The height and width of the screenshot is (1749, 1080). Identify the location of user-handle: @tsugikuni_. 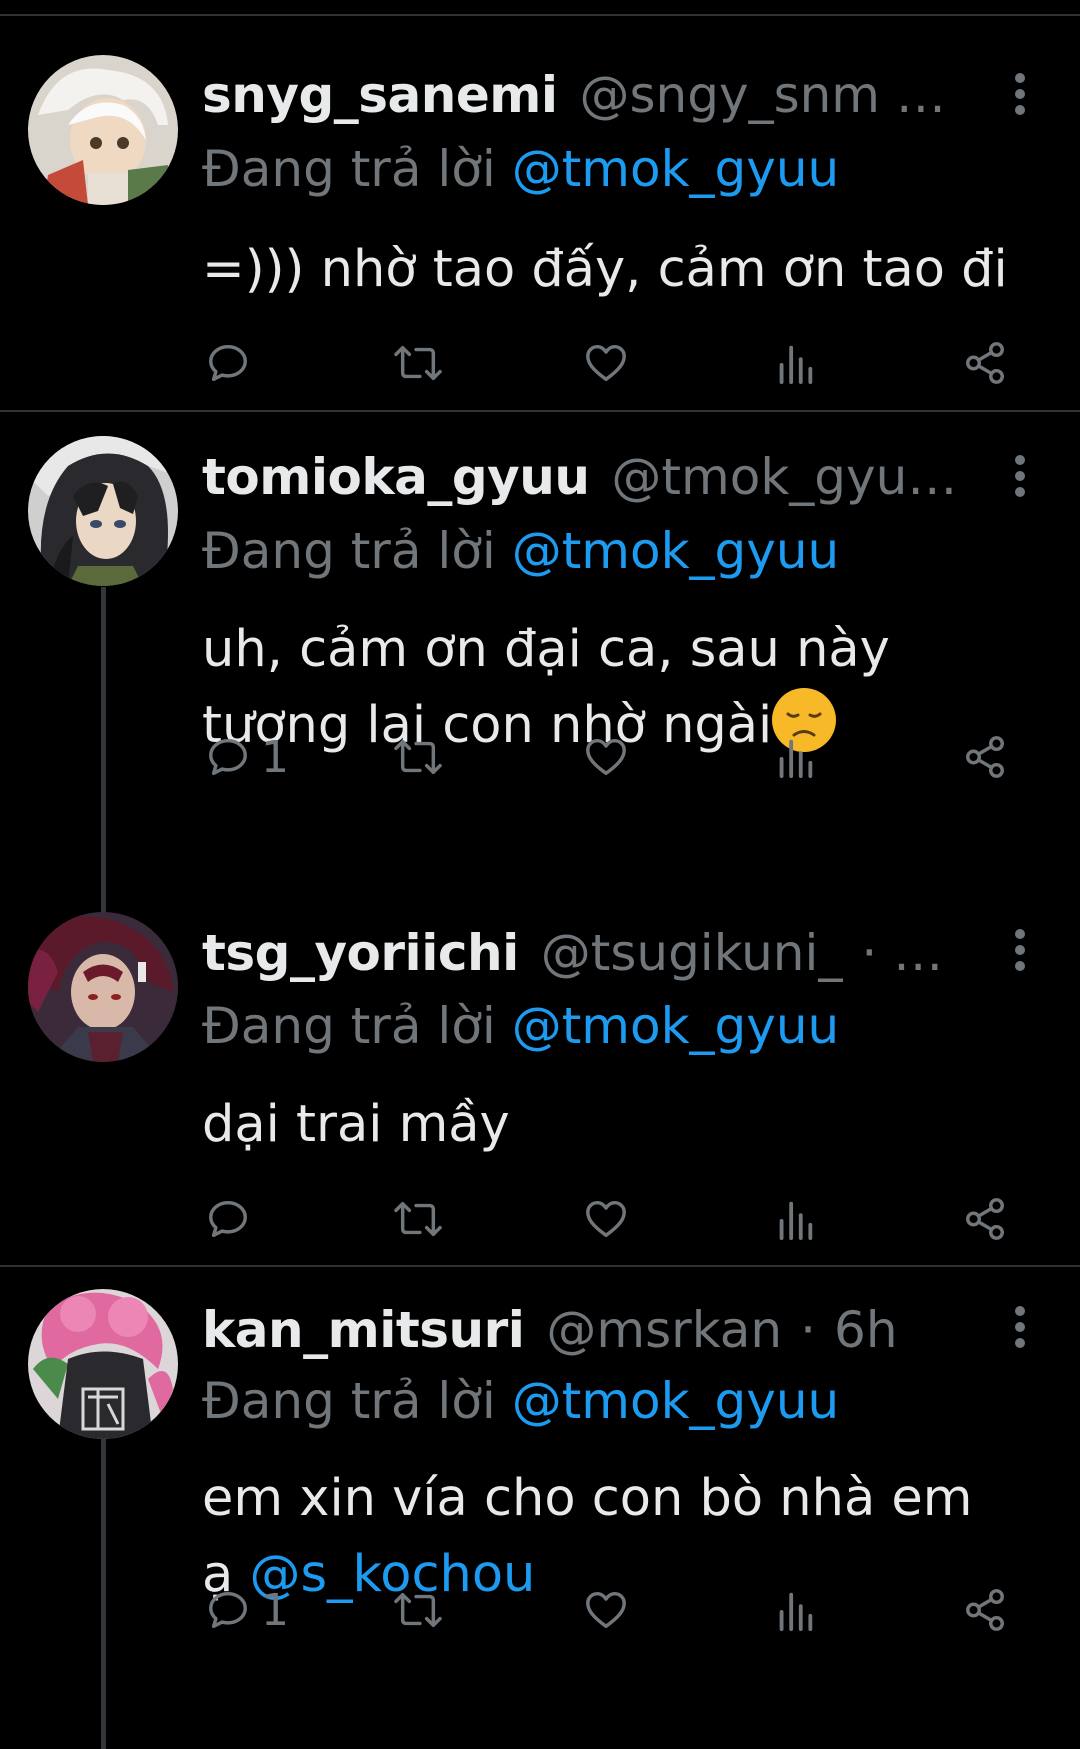
(692, 953).